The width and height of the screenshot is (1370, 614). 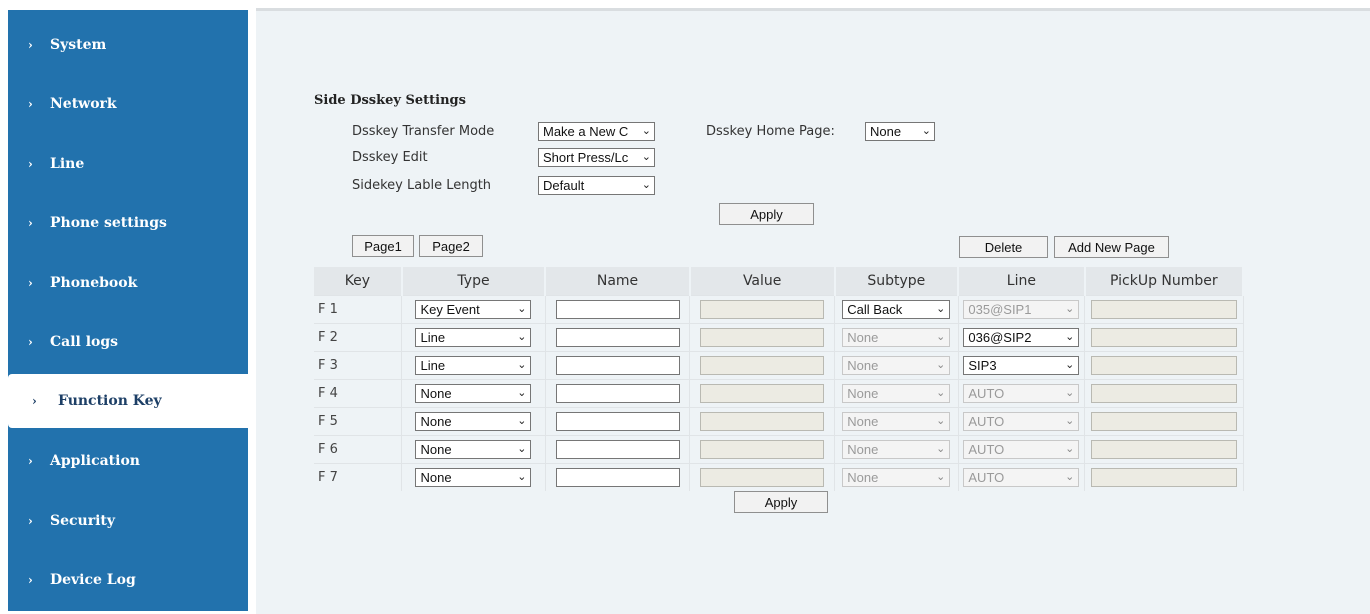 I want to click on sidebar-item-label: System, so click(x=78, y=45).